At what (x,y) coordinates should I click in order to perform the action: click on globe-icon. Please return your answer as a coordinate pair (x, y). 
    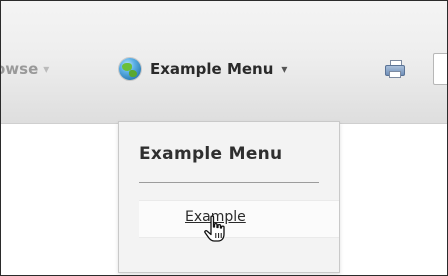
    Looking at the image, I should click on (130, 69).